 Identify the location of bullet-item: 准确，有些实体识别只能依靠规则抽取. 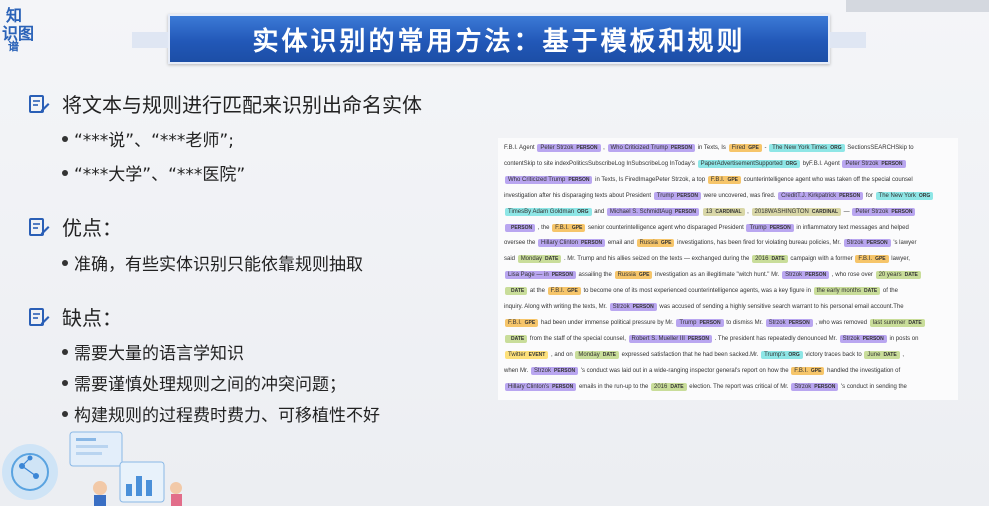
(212, 262).